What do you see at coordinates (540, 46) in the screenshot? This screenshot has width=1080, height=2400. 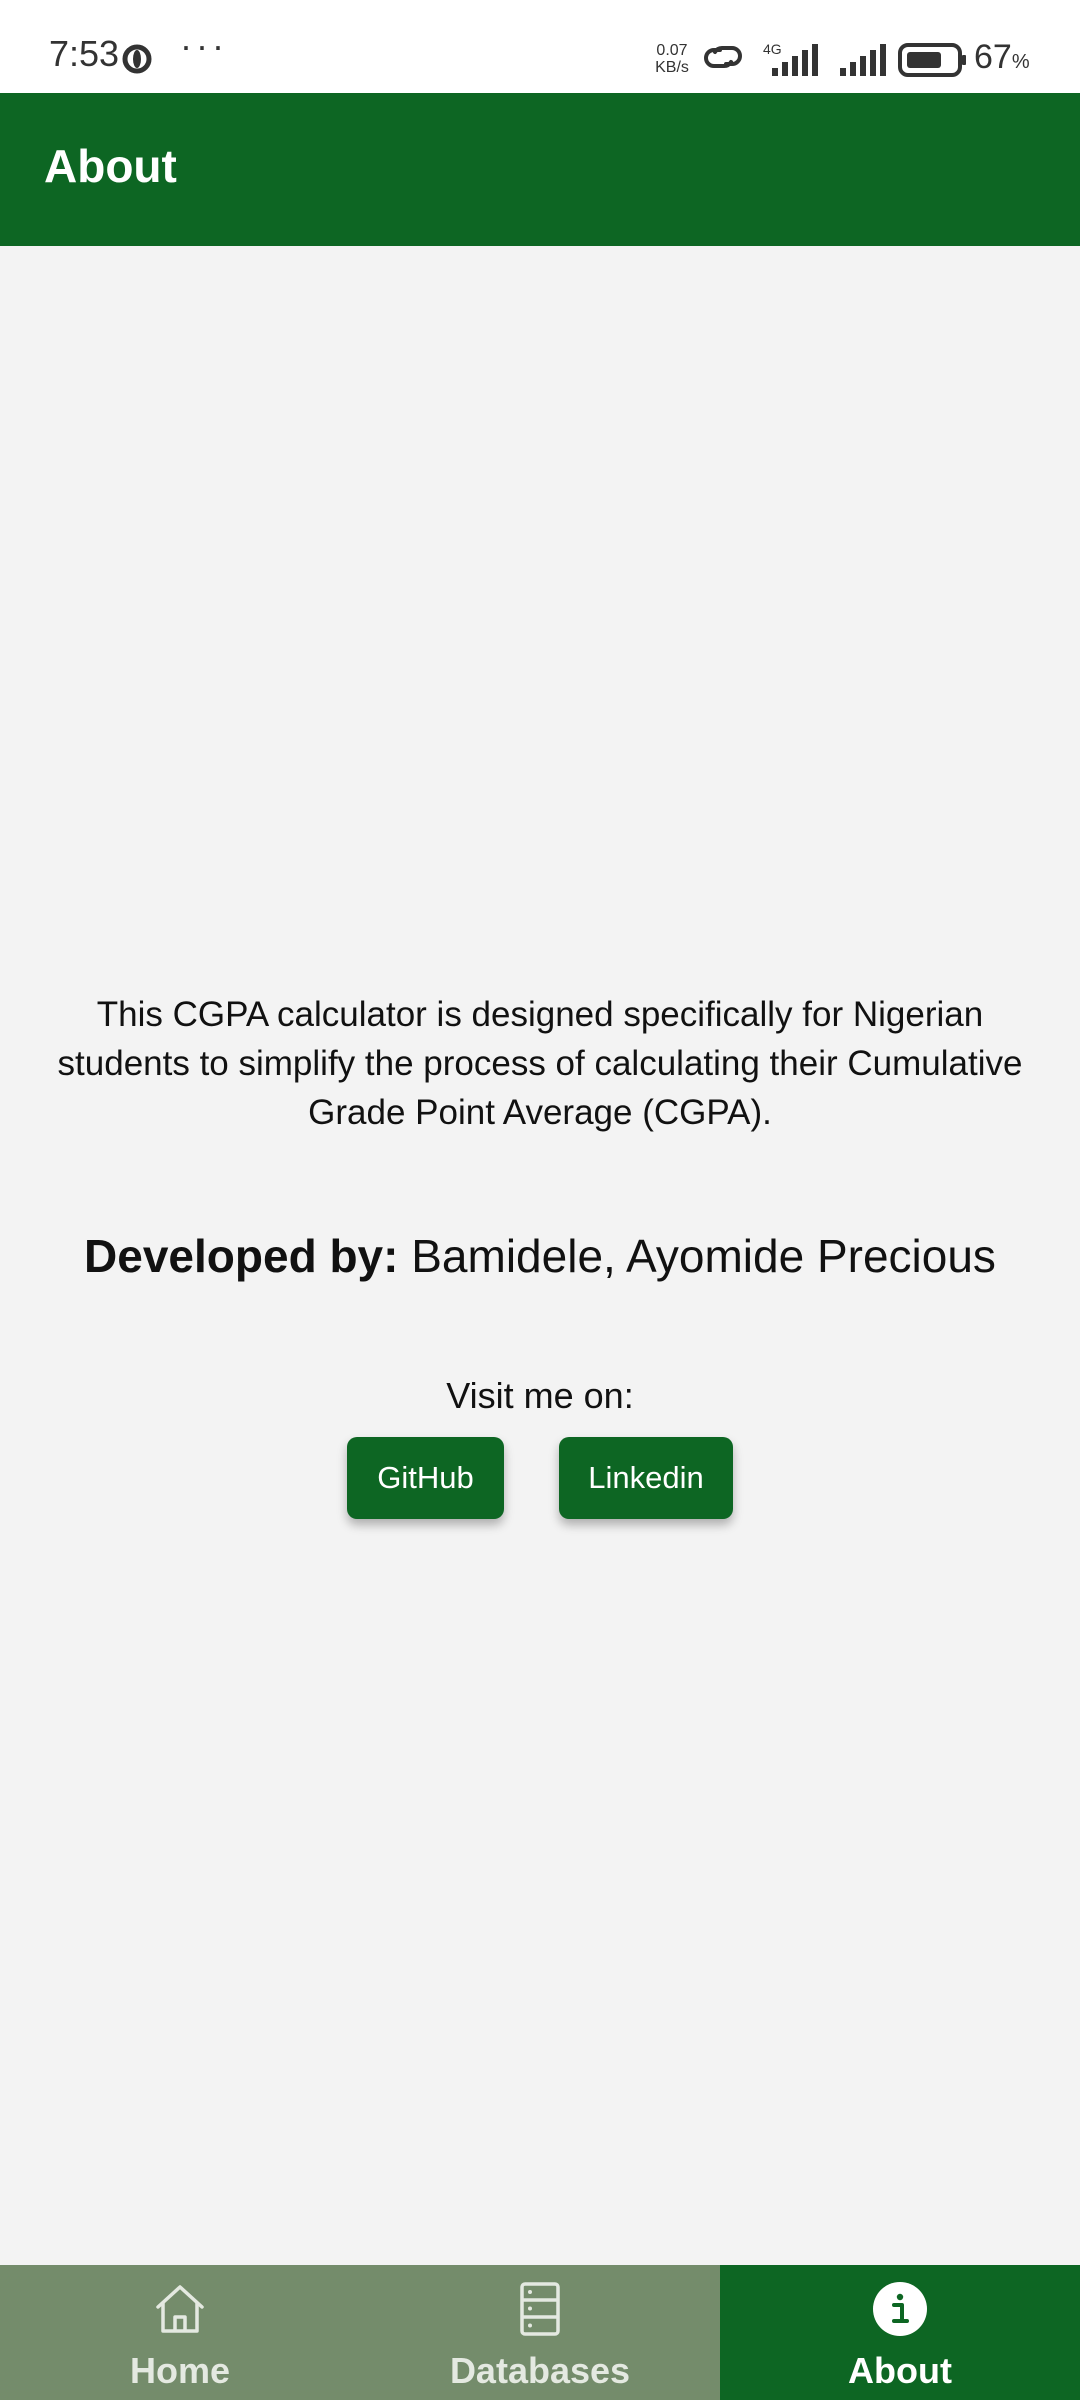 I see `status-bar: 7:53 ··· 0.07 KB/s 4G 67%` at bounding box center [540, 46].